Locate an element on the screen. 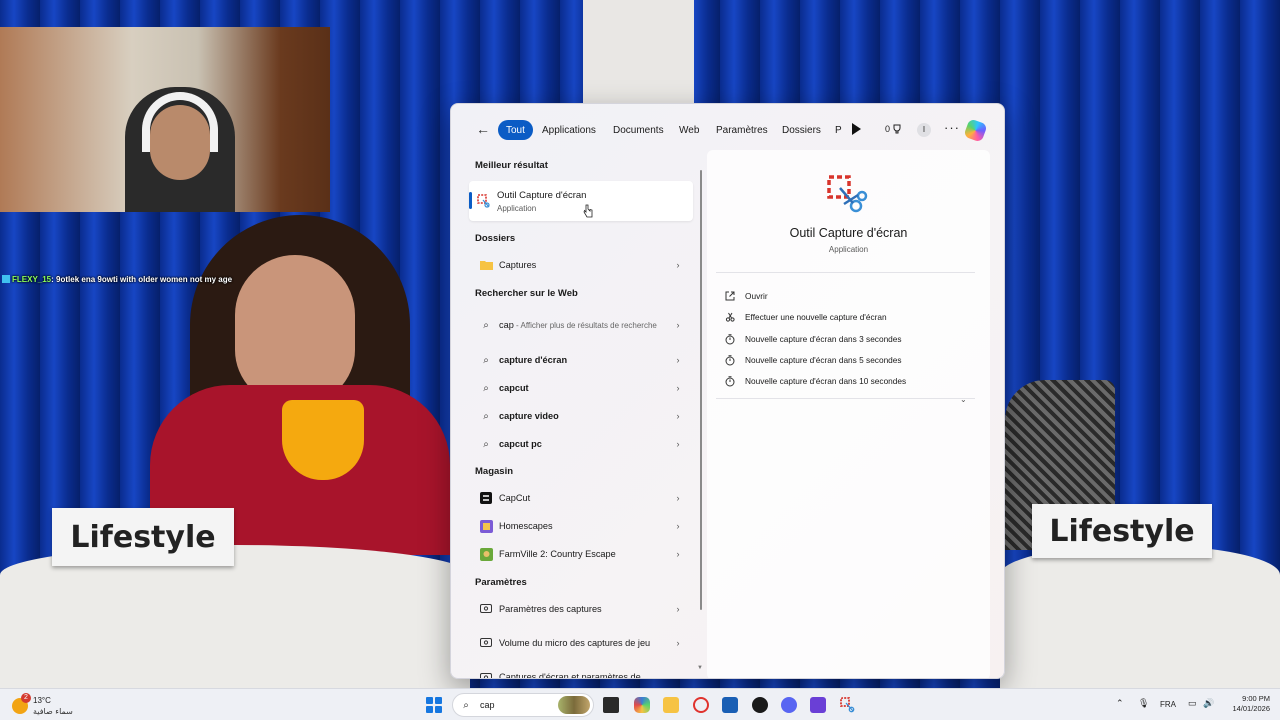 This screenshot has height=720, width=1280. table-right is located at coordinates (1140, 616).